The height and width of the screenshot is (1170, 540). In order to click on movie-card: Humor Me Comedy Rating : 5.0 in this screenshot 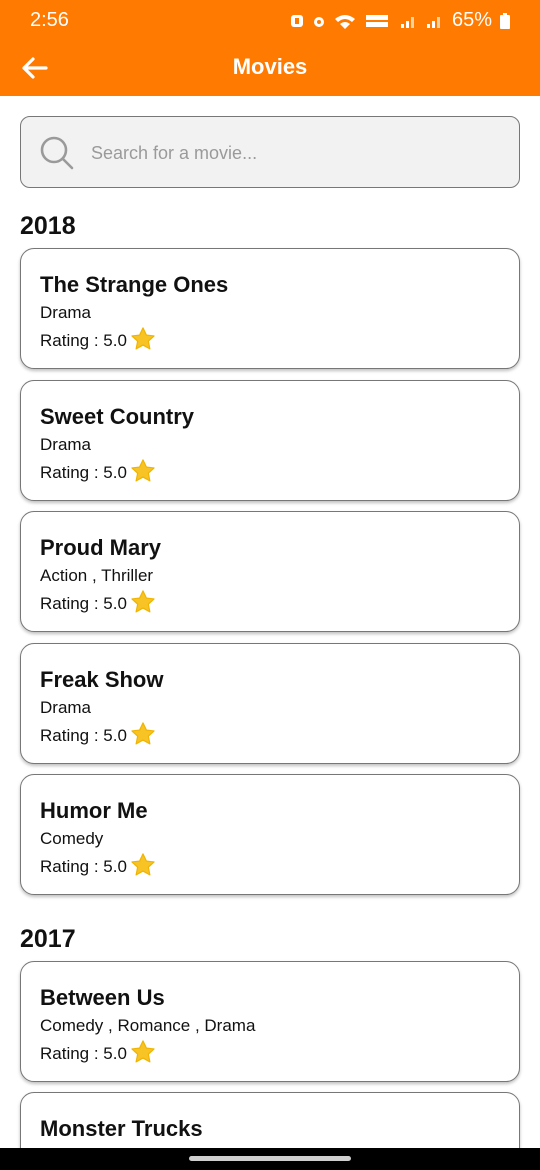, I will do `click(270, 834)`.